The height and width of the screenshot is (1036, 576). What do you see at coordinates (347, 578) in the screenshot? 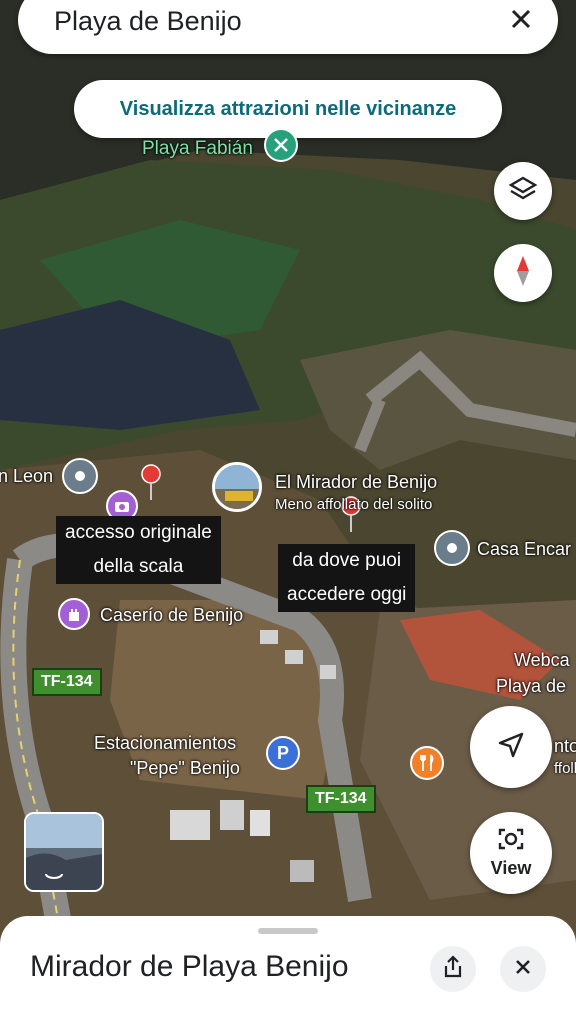
I see `note-access-today: da dove puoi accedere oggi` at bounding box center [347, 578].